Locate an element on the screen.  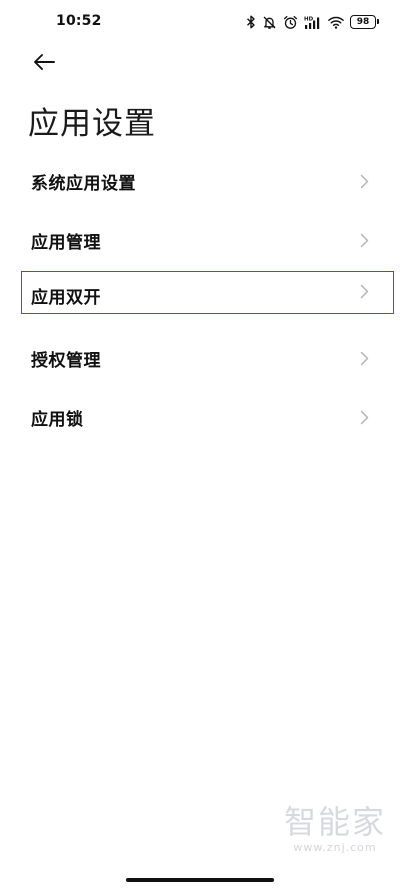
arrow-left-icon is located at coordinates (44, 64).